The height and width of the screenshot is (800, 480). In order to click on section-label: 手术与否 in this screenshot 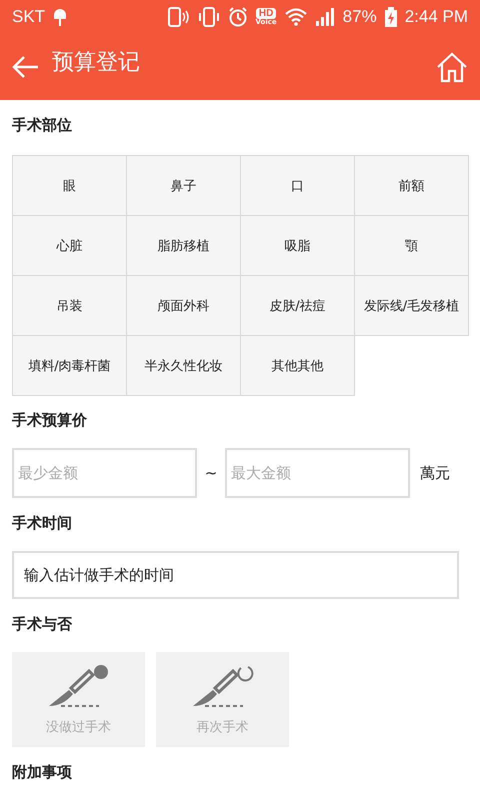, I will do `click(42, 624)`.